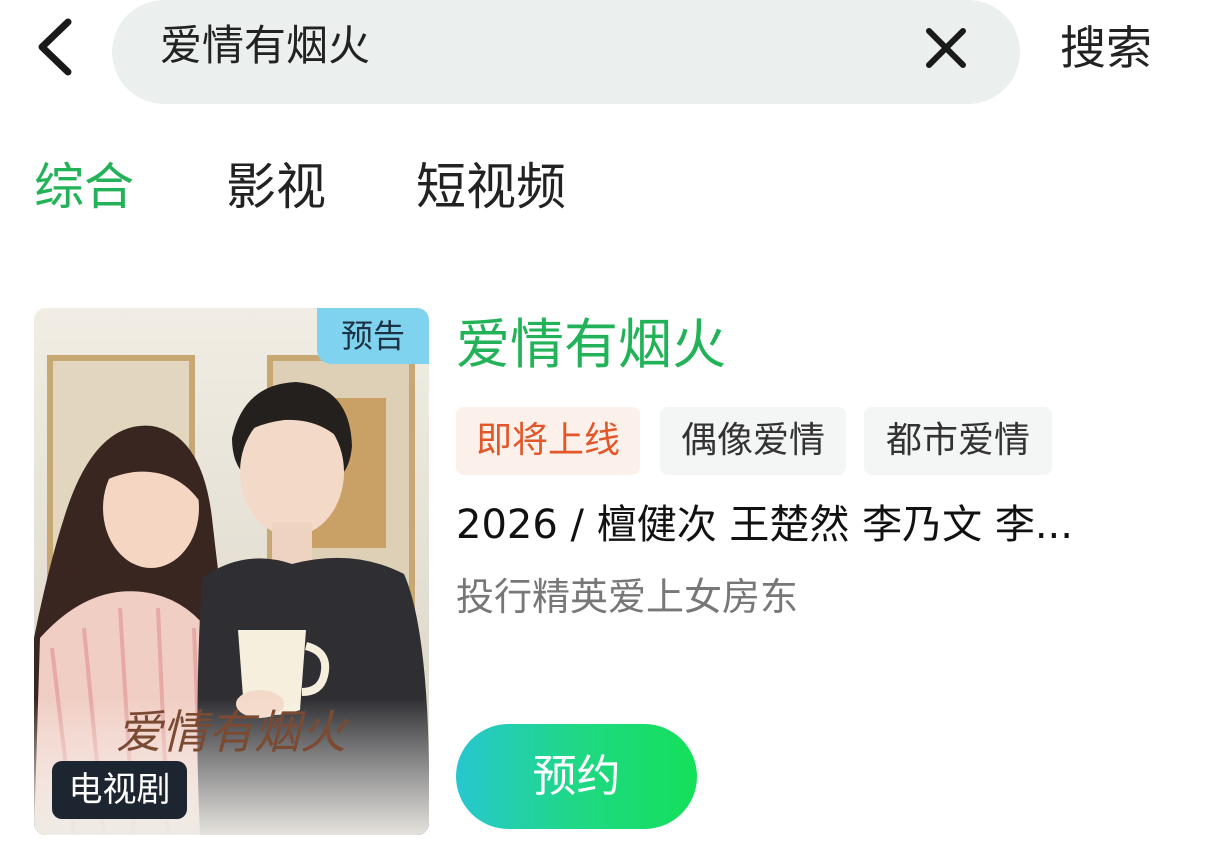  Describe the element at coordinates (591, 345) in the screenshot. I see `result-title: 爱情有烟火` at that location.